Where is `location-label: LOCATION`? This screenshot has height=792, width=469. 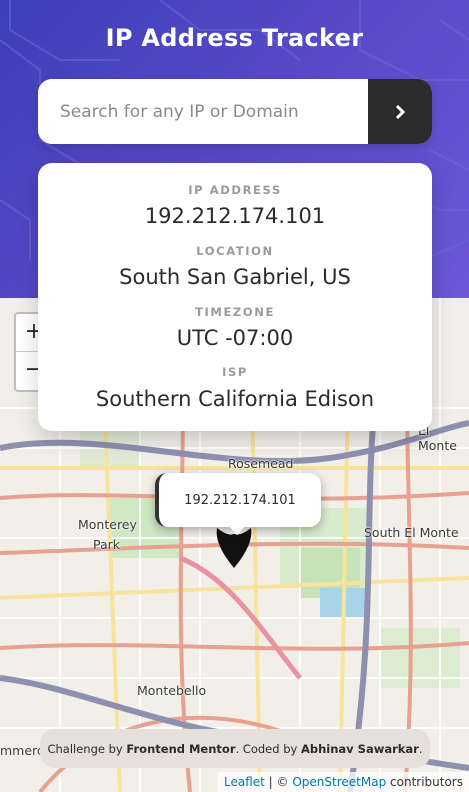
location-label: LOCATION is located at coordinates (235, 251).